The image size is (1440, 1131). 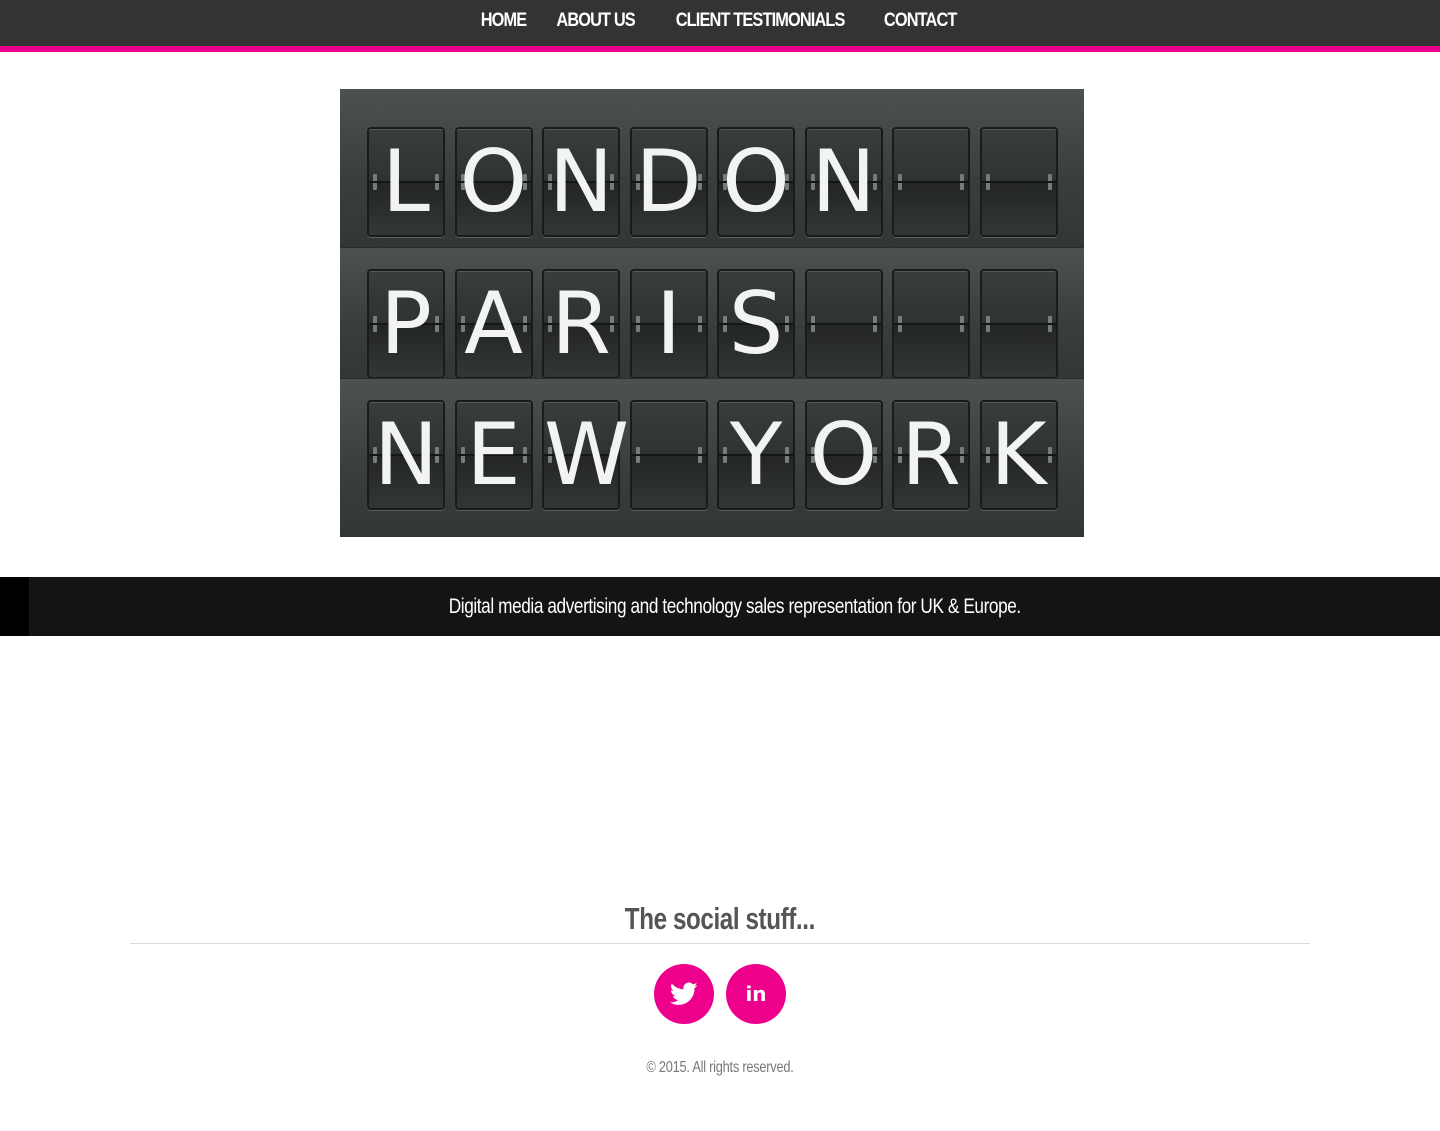 I want to click on flip-tile-letter: E, so click(x=493, y=455).